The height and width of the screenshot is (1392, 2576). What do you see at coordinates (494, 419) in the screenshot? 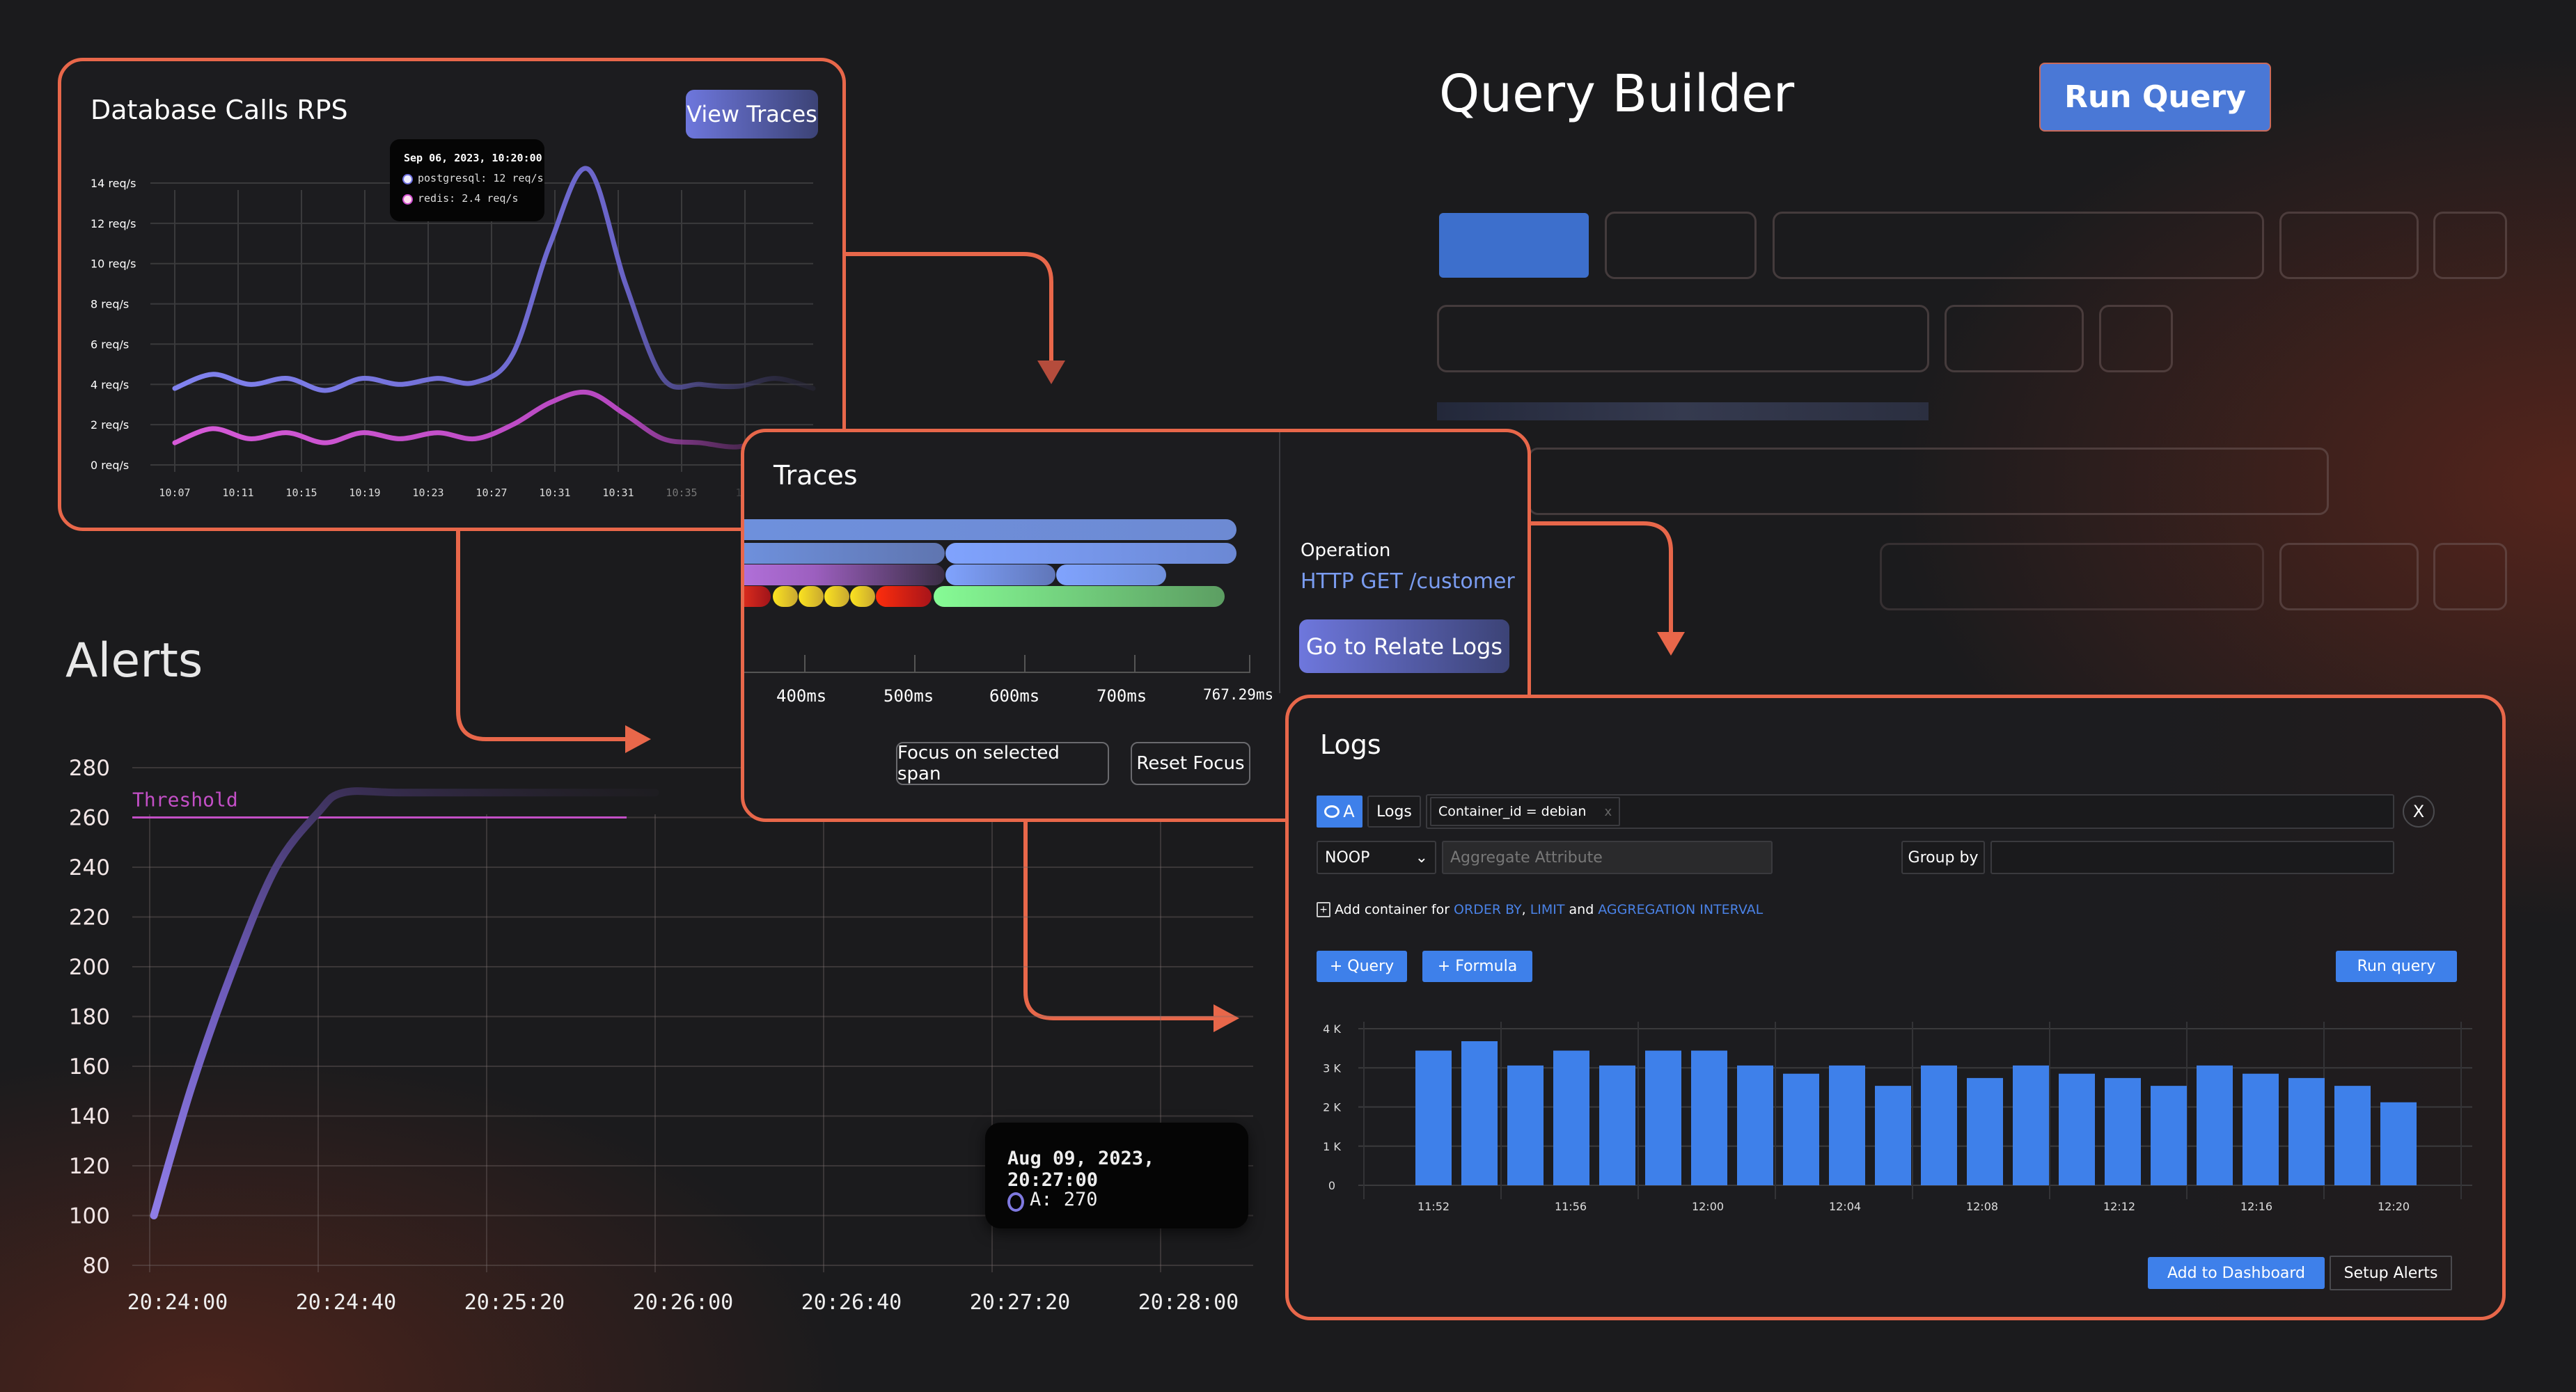
I see `series-line-redis` at bounding box center [494, 419].